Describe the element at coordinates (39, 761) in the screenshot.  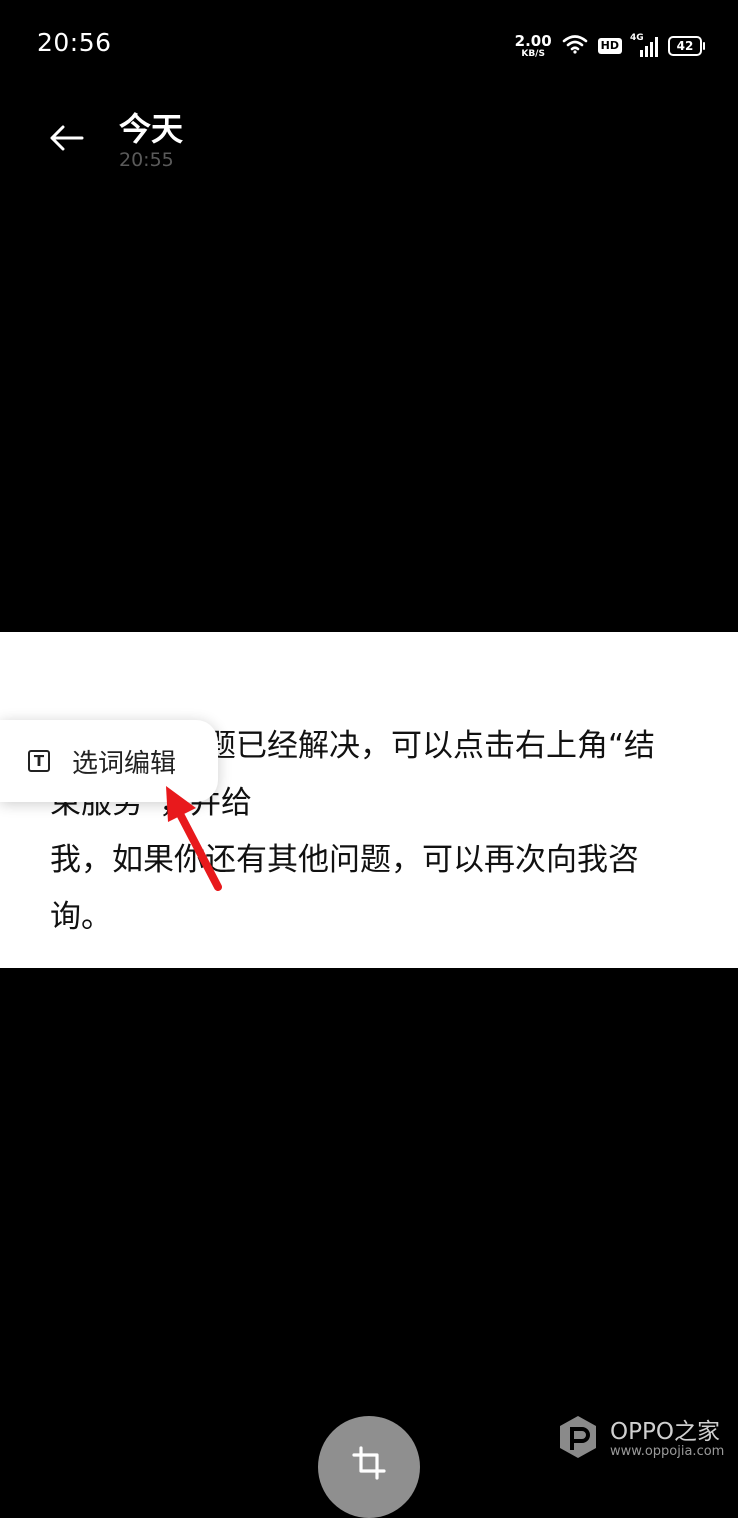
I see `text-icon: T` at that location.